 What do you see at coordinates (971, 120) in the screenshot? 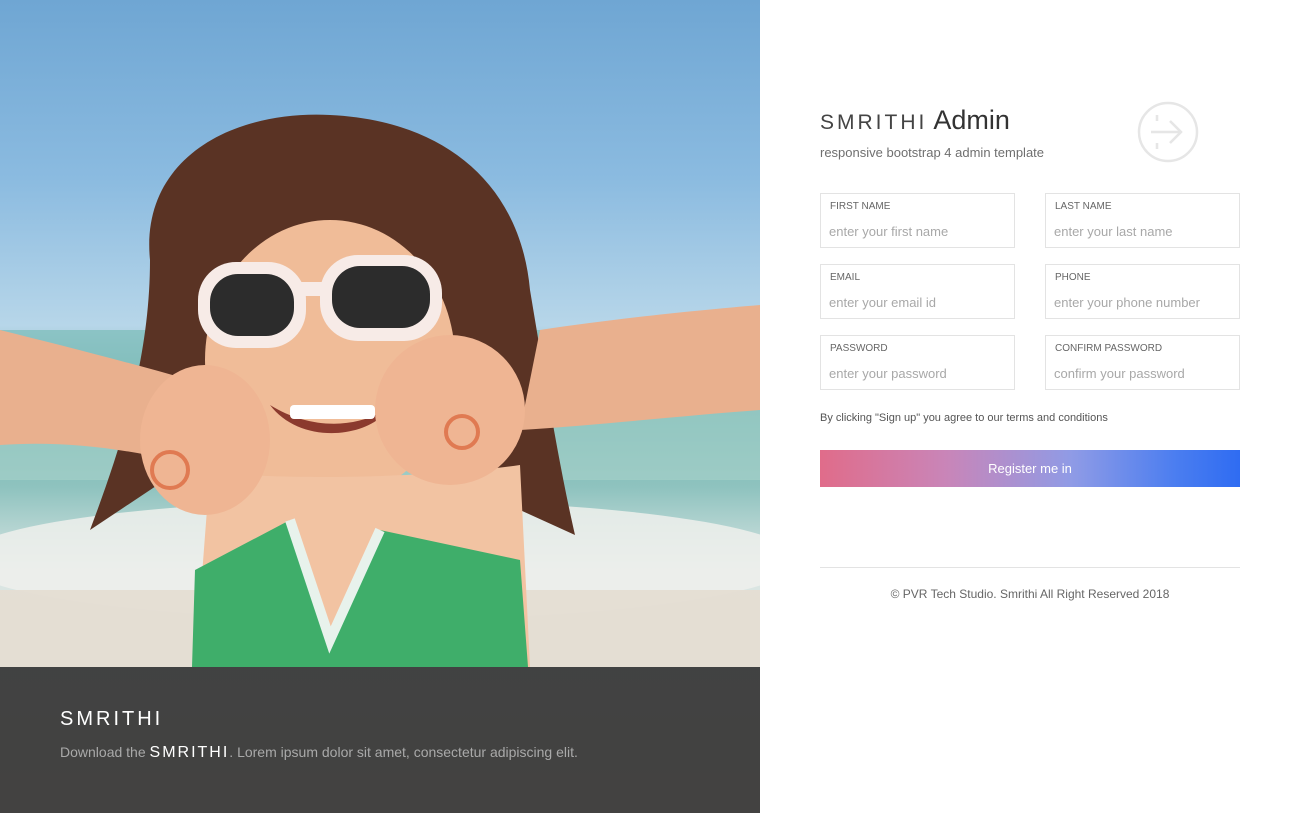
I see `admin-word: Admin` at bounding box center [971, 120].